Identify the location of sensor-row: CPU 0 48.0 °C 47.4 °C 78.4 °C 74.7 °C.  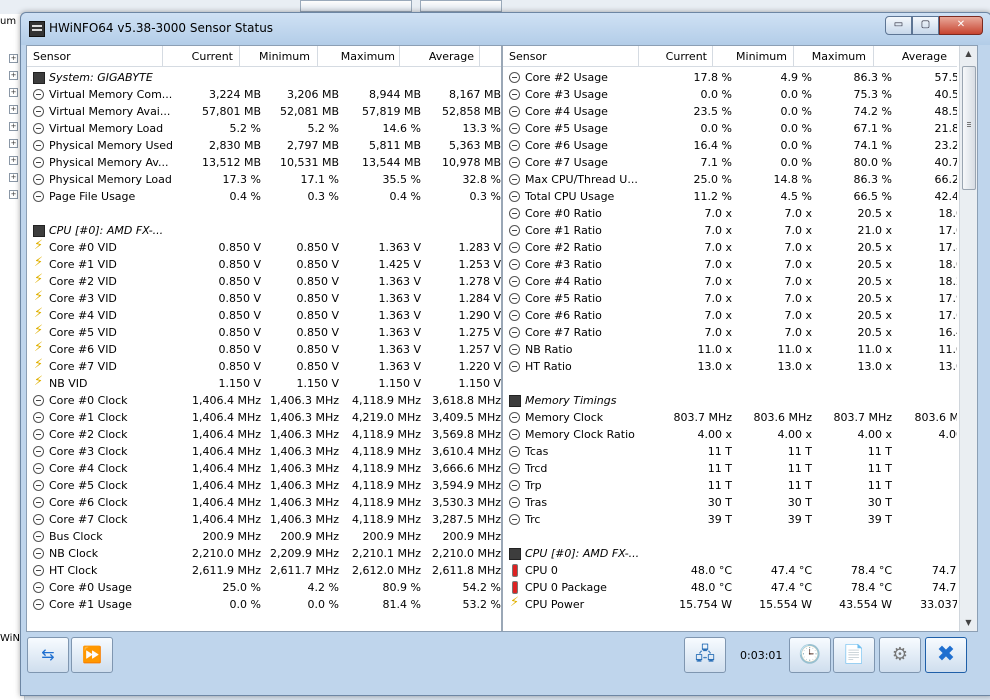
(730, 570).